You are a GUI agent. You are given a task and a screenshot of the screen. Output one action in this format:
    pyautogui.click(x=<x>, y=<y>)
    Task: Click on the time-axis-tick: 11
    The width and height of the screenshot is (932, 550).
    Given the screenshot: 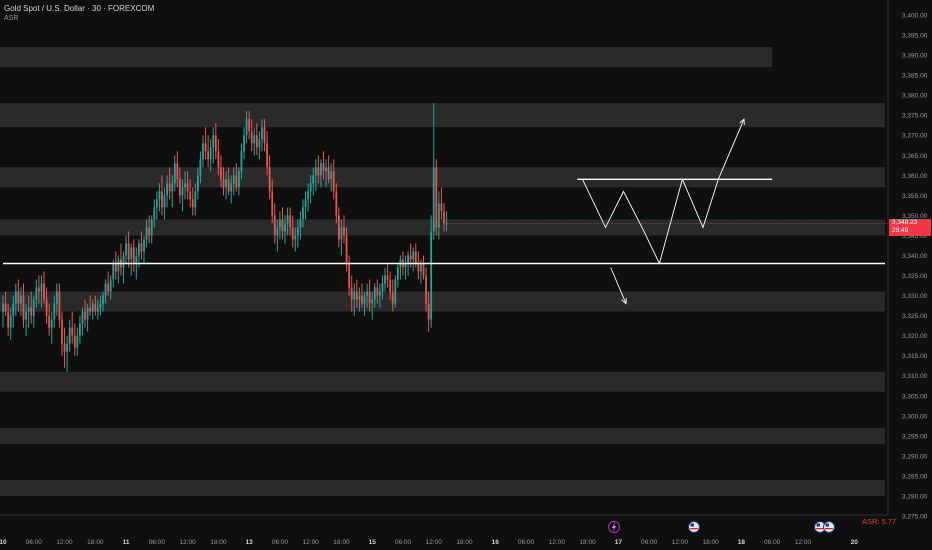 What is the action you would take?
    pyautogui.click(x=126, y=542)
    